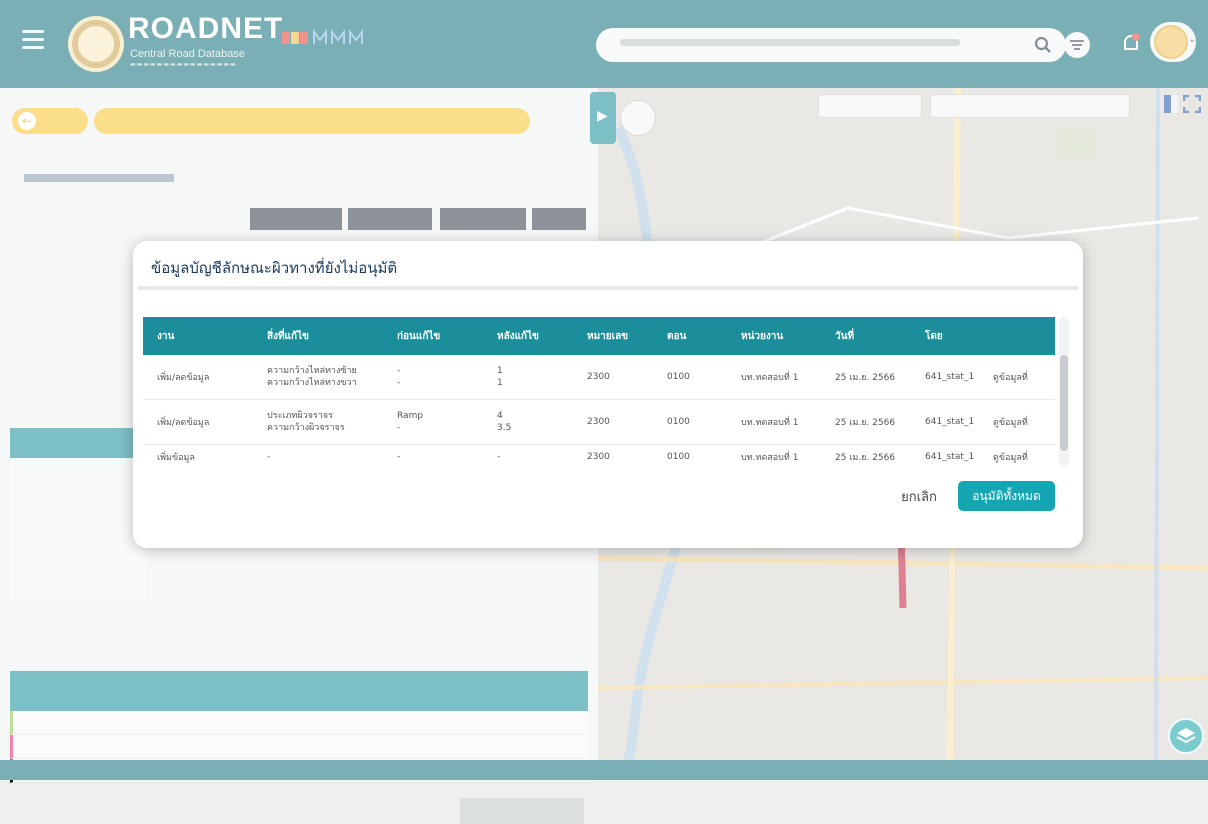  What do you see at coordinates (690, 336) in the screenshot?
I see `column-header-section: ตอน` at bounding box center [690, 336].